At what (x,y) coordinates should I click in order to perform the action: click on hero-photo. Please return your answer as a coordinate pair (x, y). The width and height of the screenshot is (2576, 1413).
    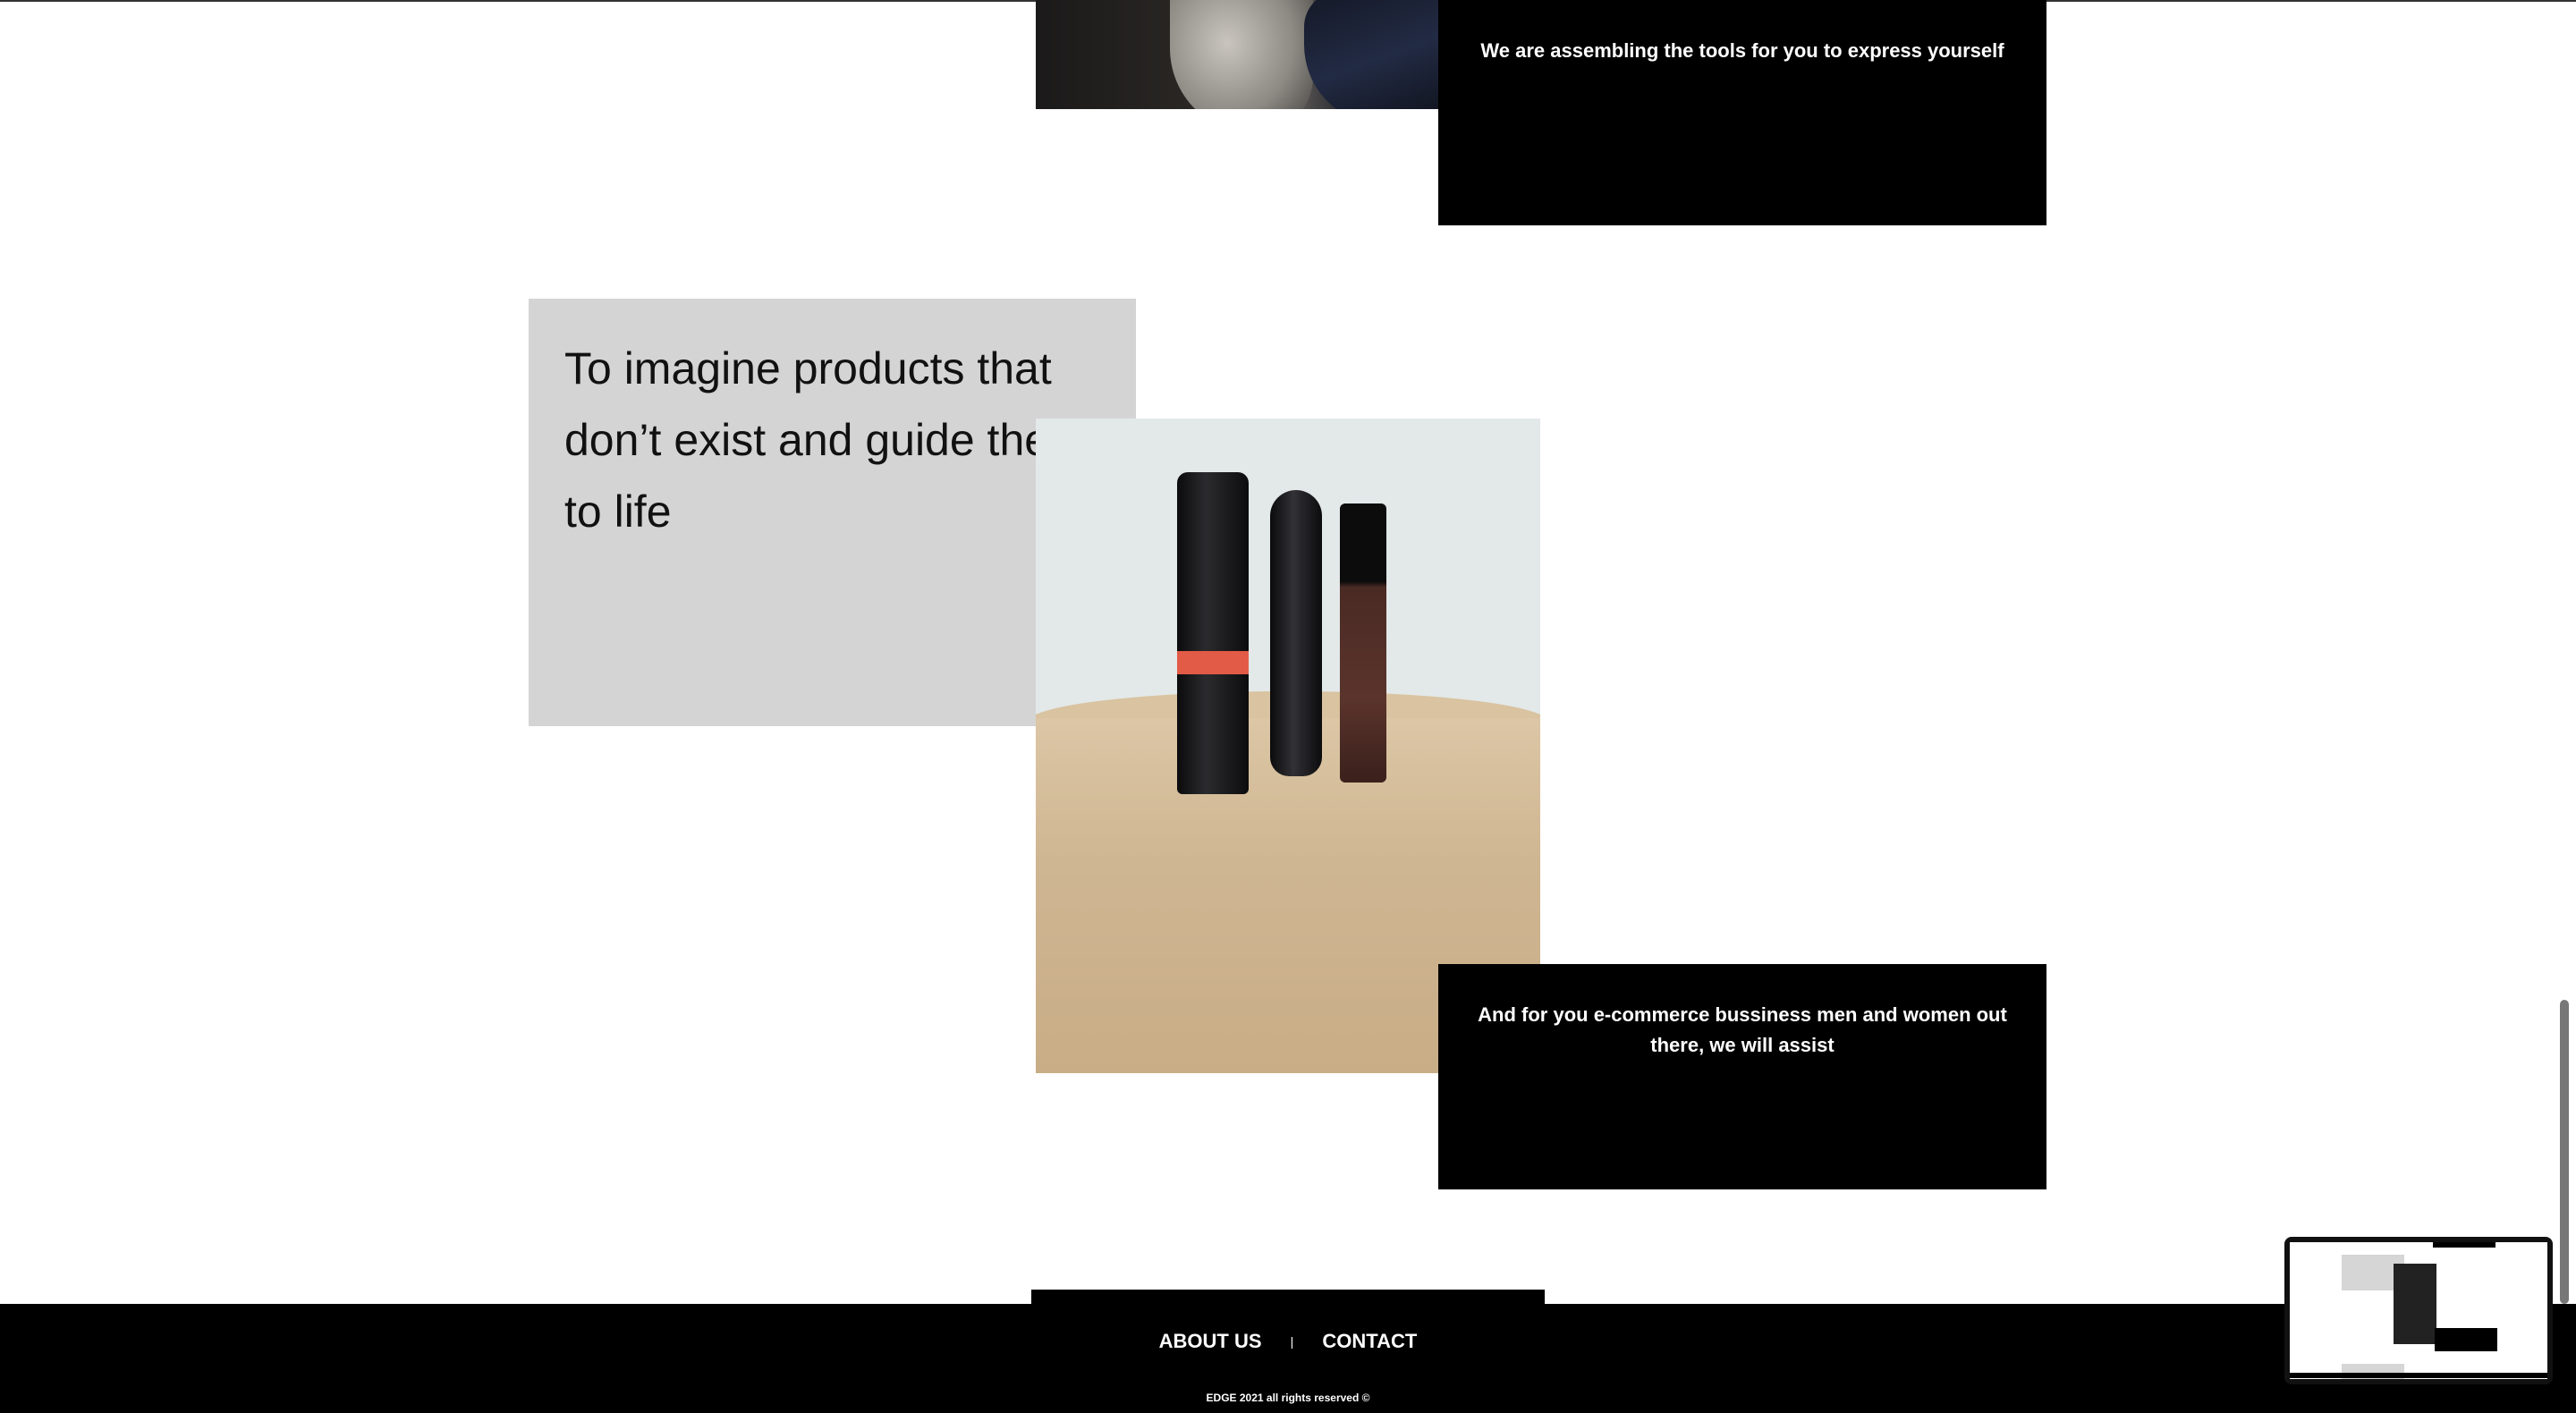
    Looking at the image, I should click on (1237, 54).